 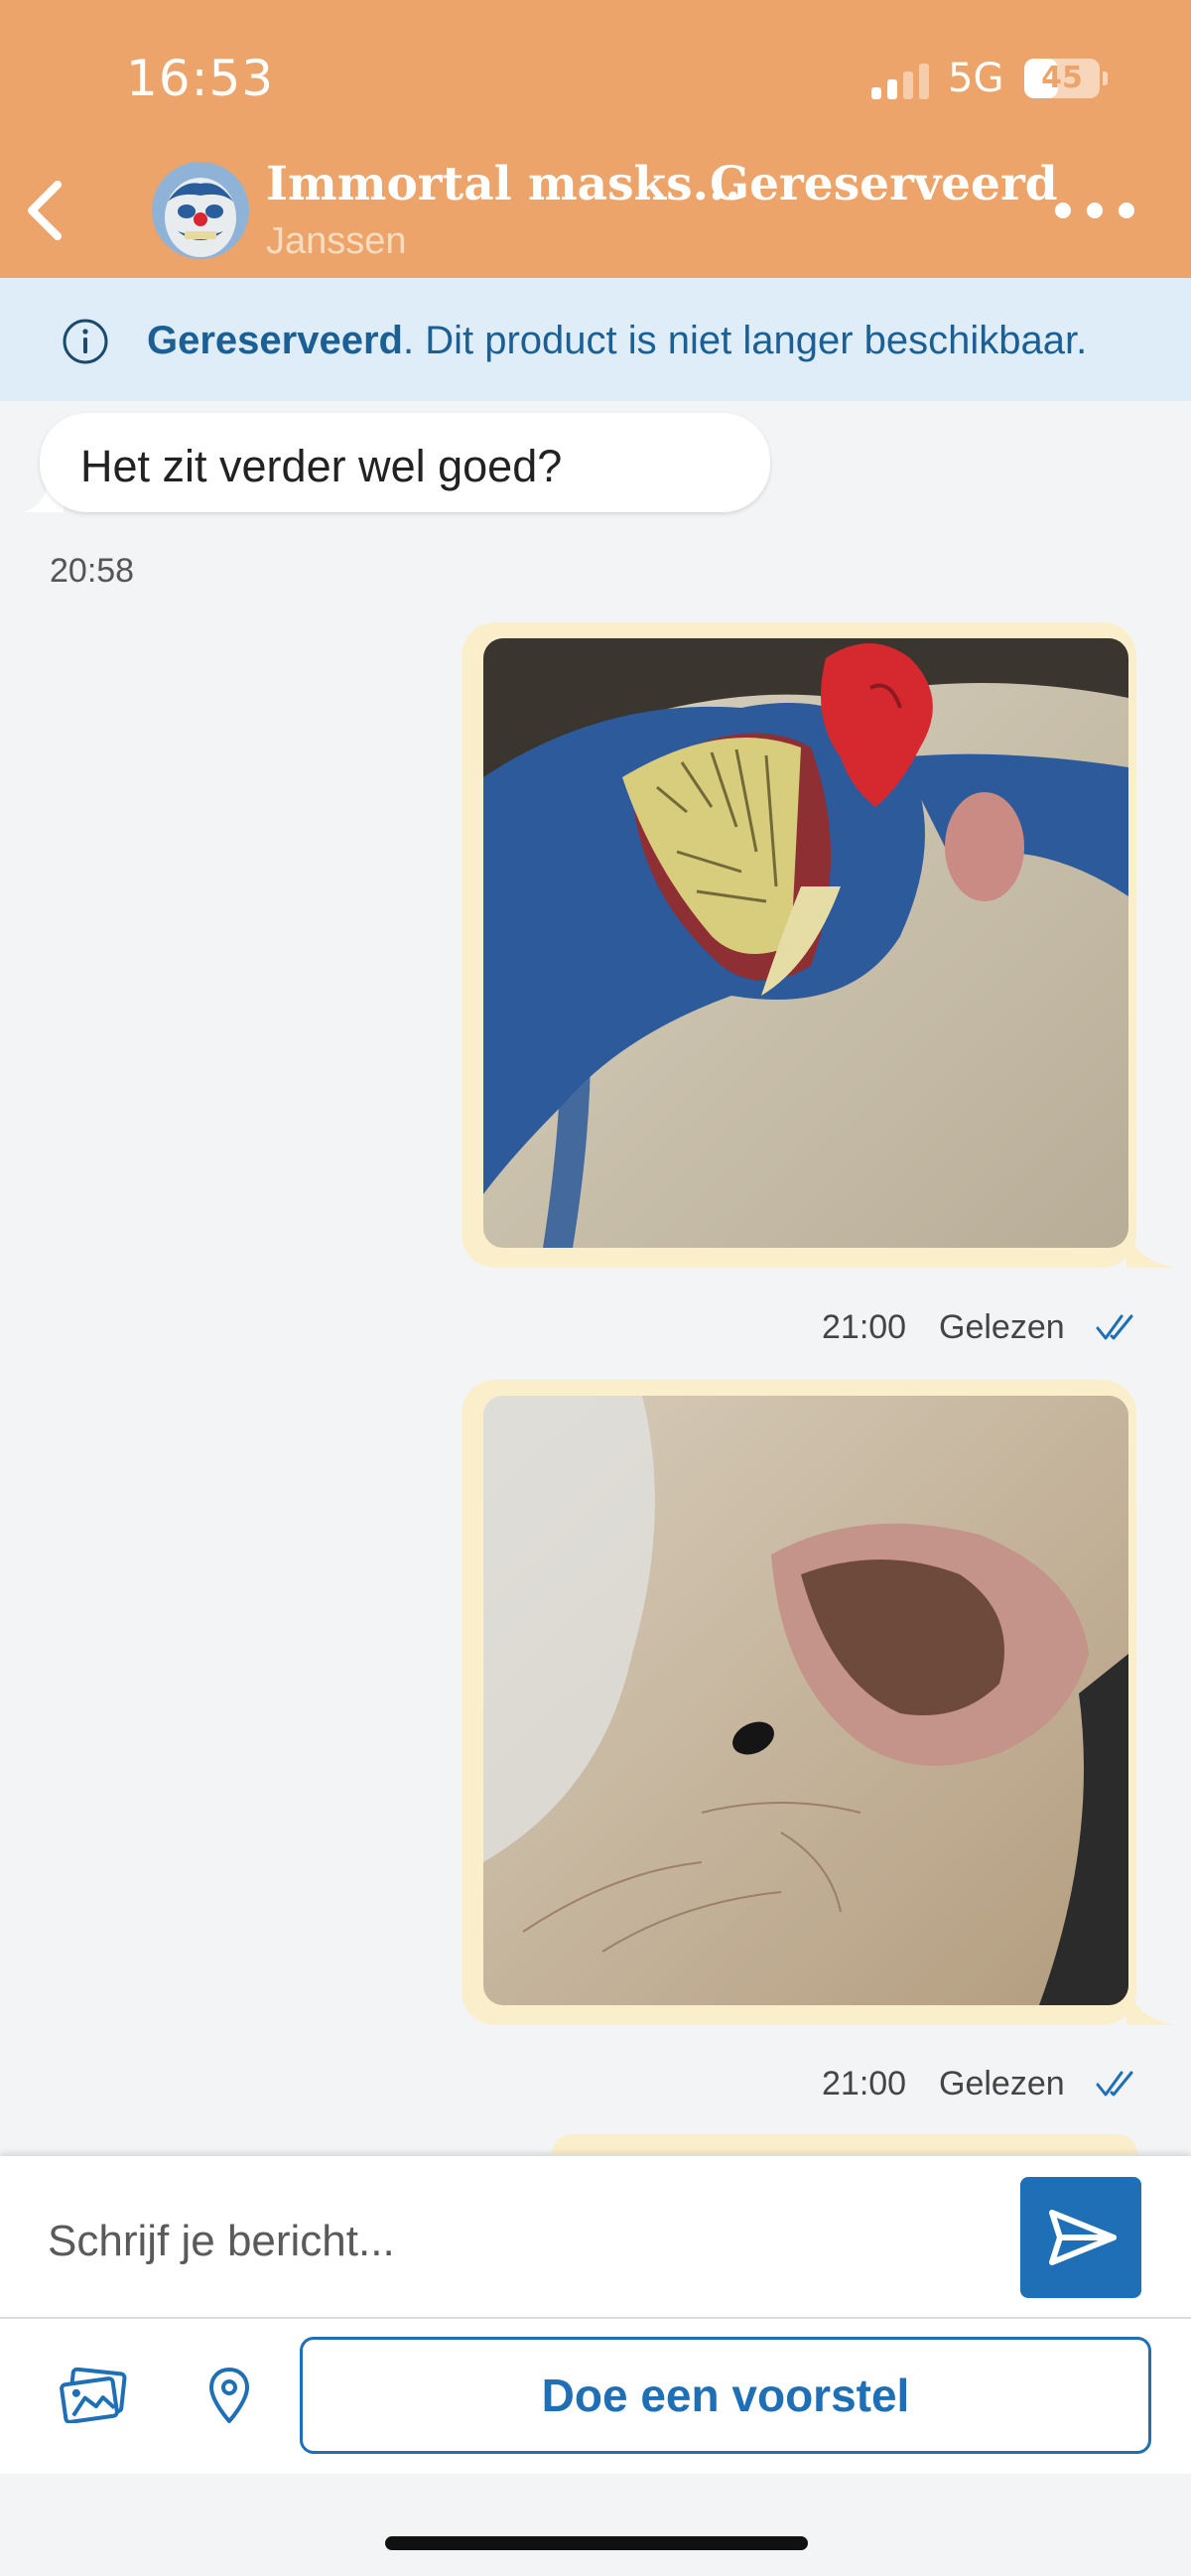 What do you see at coordinates (229, 2395) in the screenshot?
I see `location-pin-icon` at bounding box center [229, 2395].